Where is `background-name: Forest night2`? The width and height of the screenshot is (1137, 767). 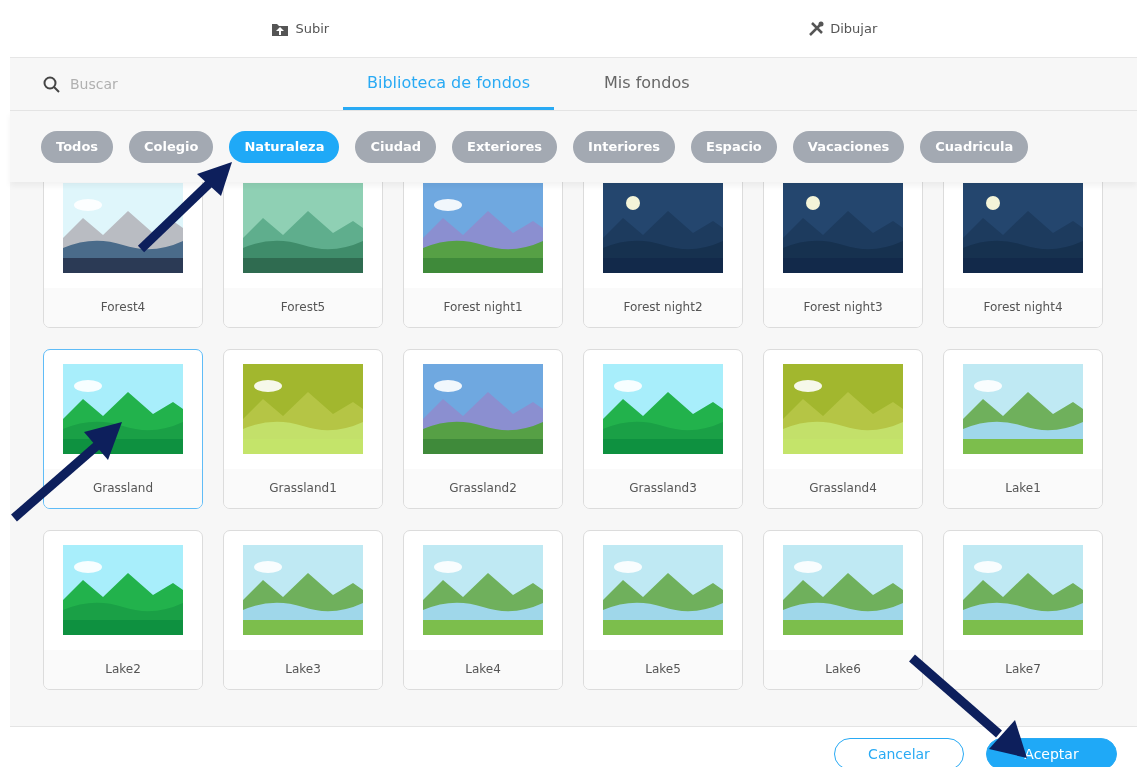 background-name: Forest night2 is located at coordinates (663, 307).